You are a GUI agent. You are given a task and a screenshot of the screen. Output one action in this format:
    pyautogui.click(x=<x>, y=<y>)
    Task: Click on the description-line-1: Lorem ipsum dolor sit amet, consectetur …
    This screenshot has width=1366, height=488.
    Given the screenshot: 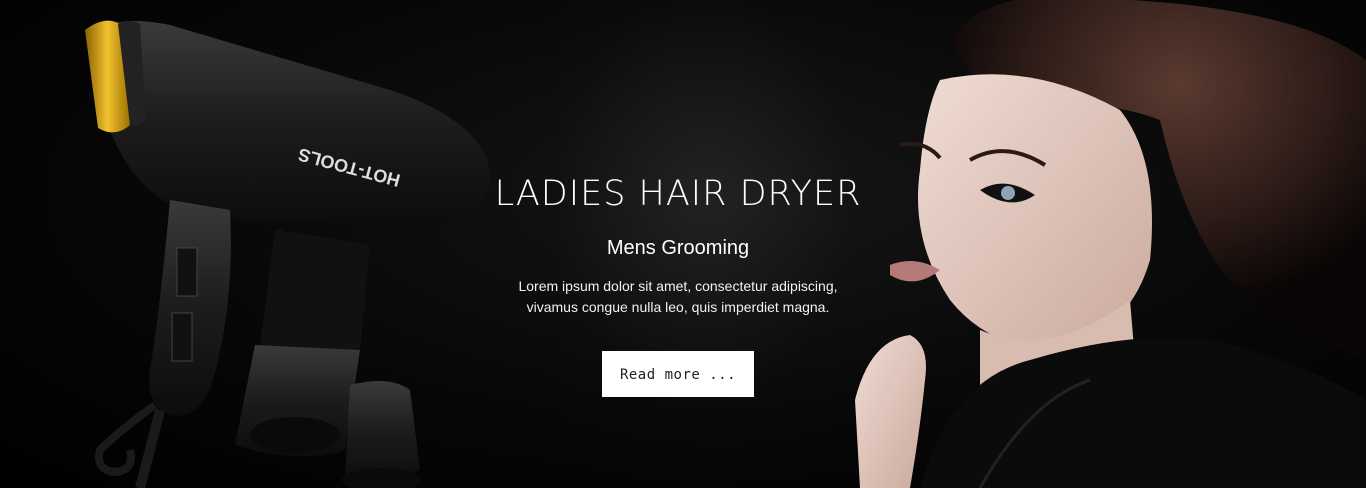 What is the action you would take?
    pyautogui.click(x=678, y=286)
    